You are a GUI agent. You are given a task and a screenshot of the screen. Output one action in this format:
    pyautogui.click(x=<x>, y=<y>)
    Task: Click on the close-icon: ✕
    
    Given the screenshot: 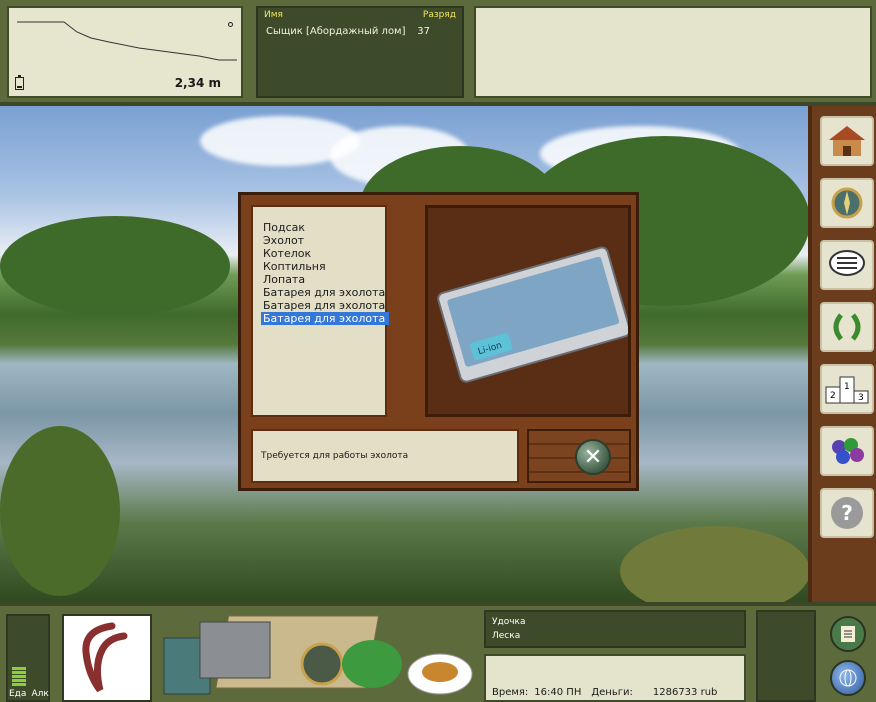 What is the action you would take?
    pyautogui.click(x=593, y=457)
    